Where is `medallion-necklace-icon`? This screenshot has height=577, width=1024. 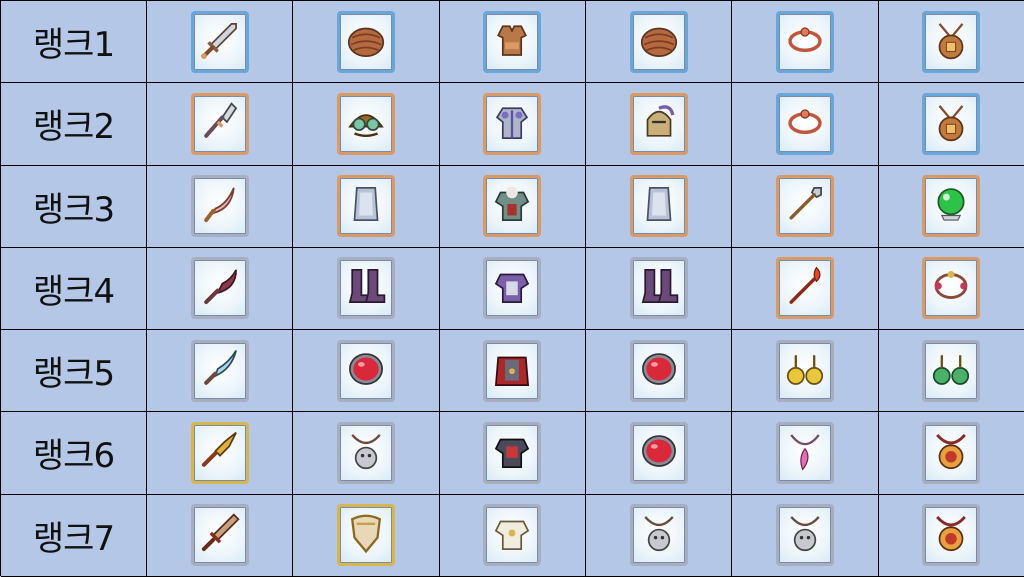 medallion-necklace-icon is located at coordinates (951, 535).